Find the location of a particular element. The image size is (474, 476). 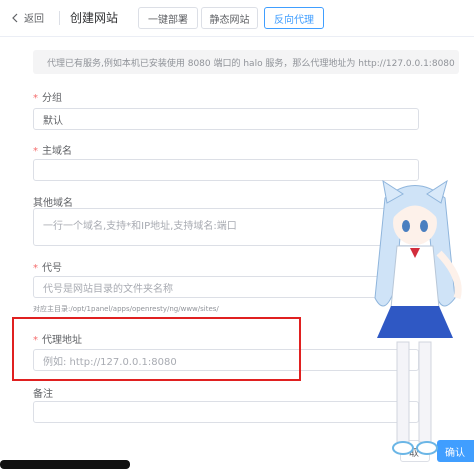

anime-mascot-image is located at coordinates (418, 317).